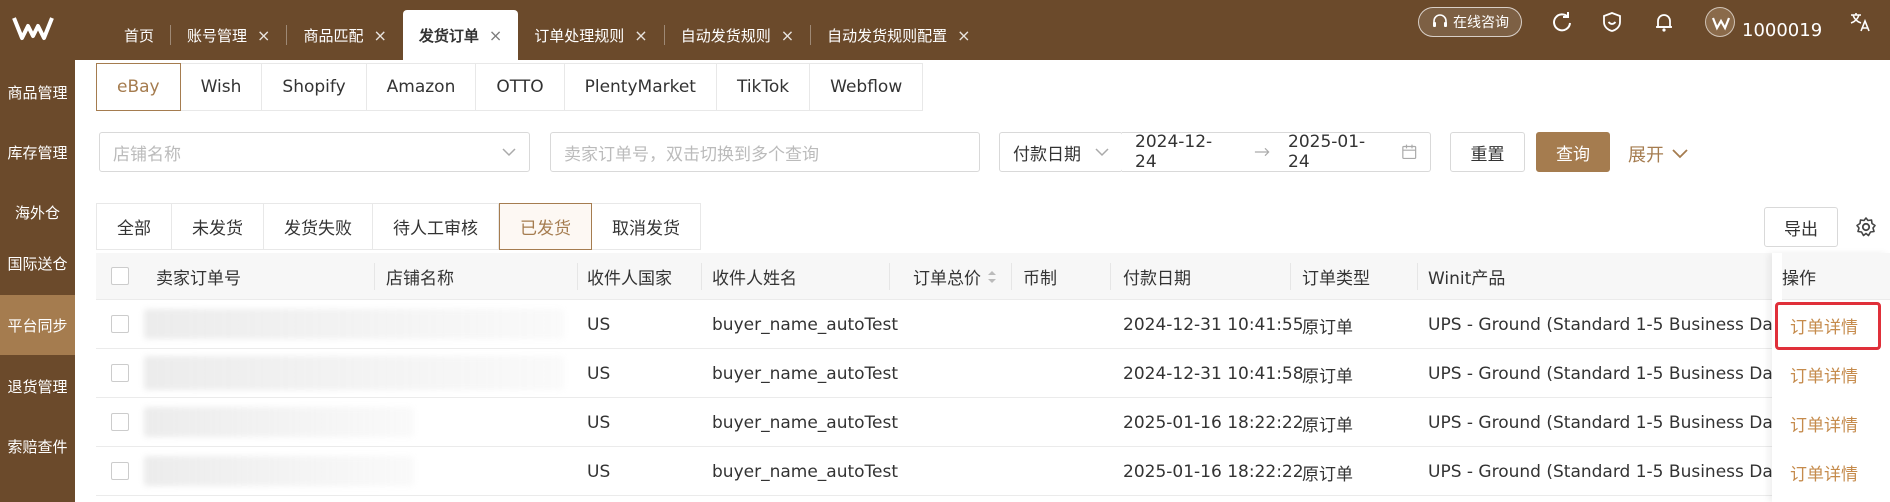  What do you see at coordinates (1061, 152) in the screenshot?
I see `date-type-select: 付款日期` at bounding box center [1061, 152].